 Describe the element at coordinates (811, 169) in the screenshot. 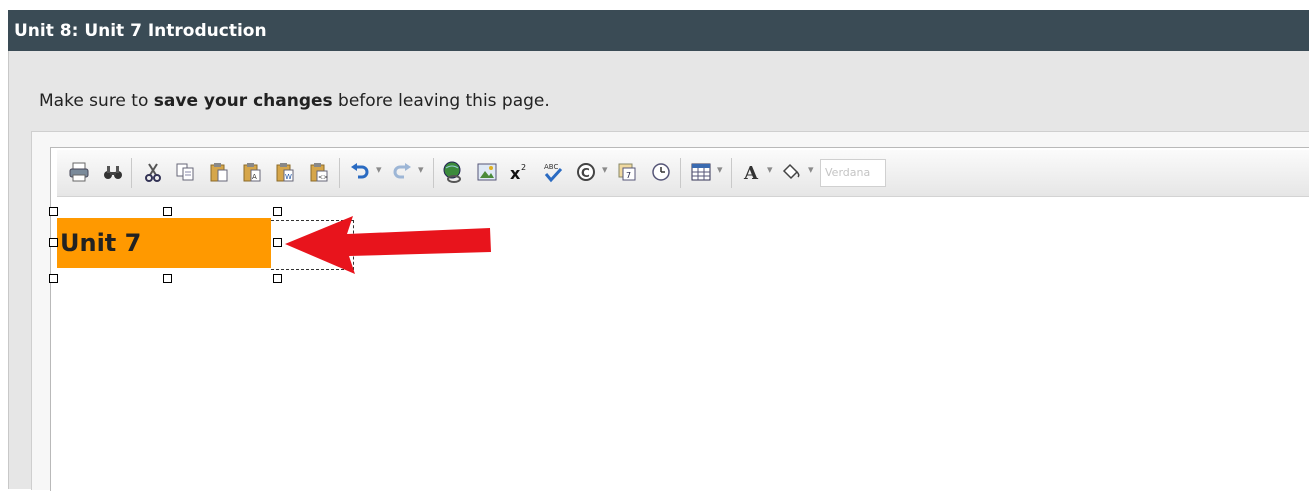

I see `background-color-dropdown-icon: ▾` at that location.